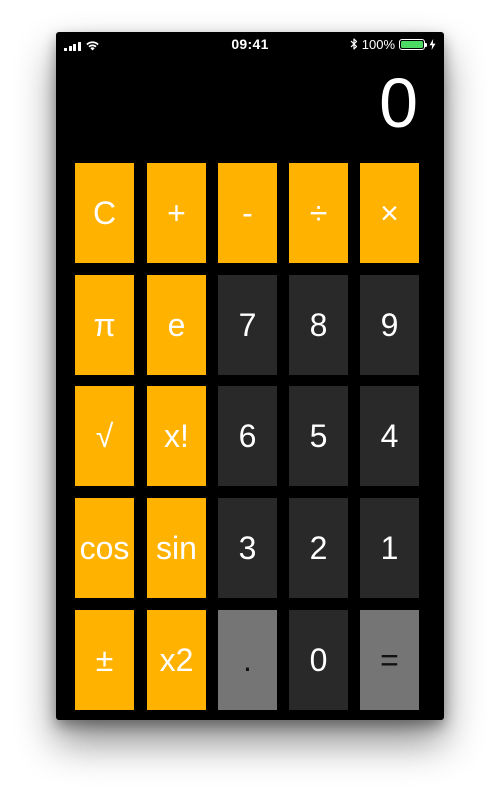 This screenshot has height=800, width=500. Describe the element at coordinates (176, 325) in the screenshot. I see `e-button: e` at that location.